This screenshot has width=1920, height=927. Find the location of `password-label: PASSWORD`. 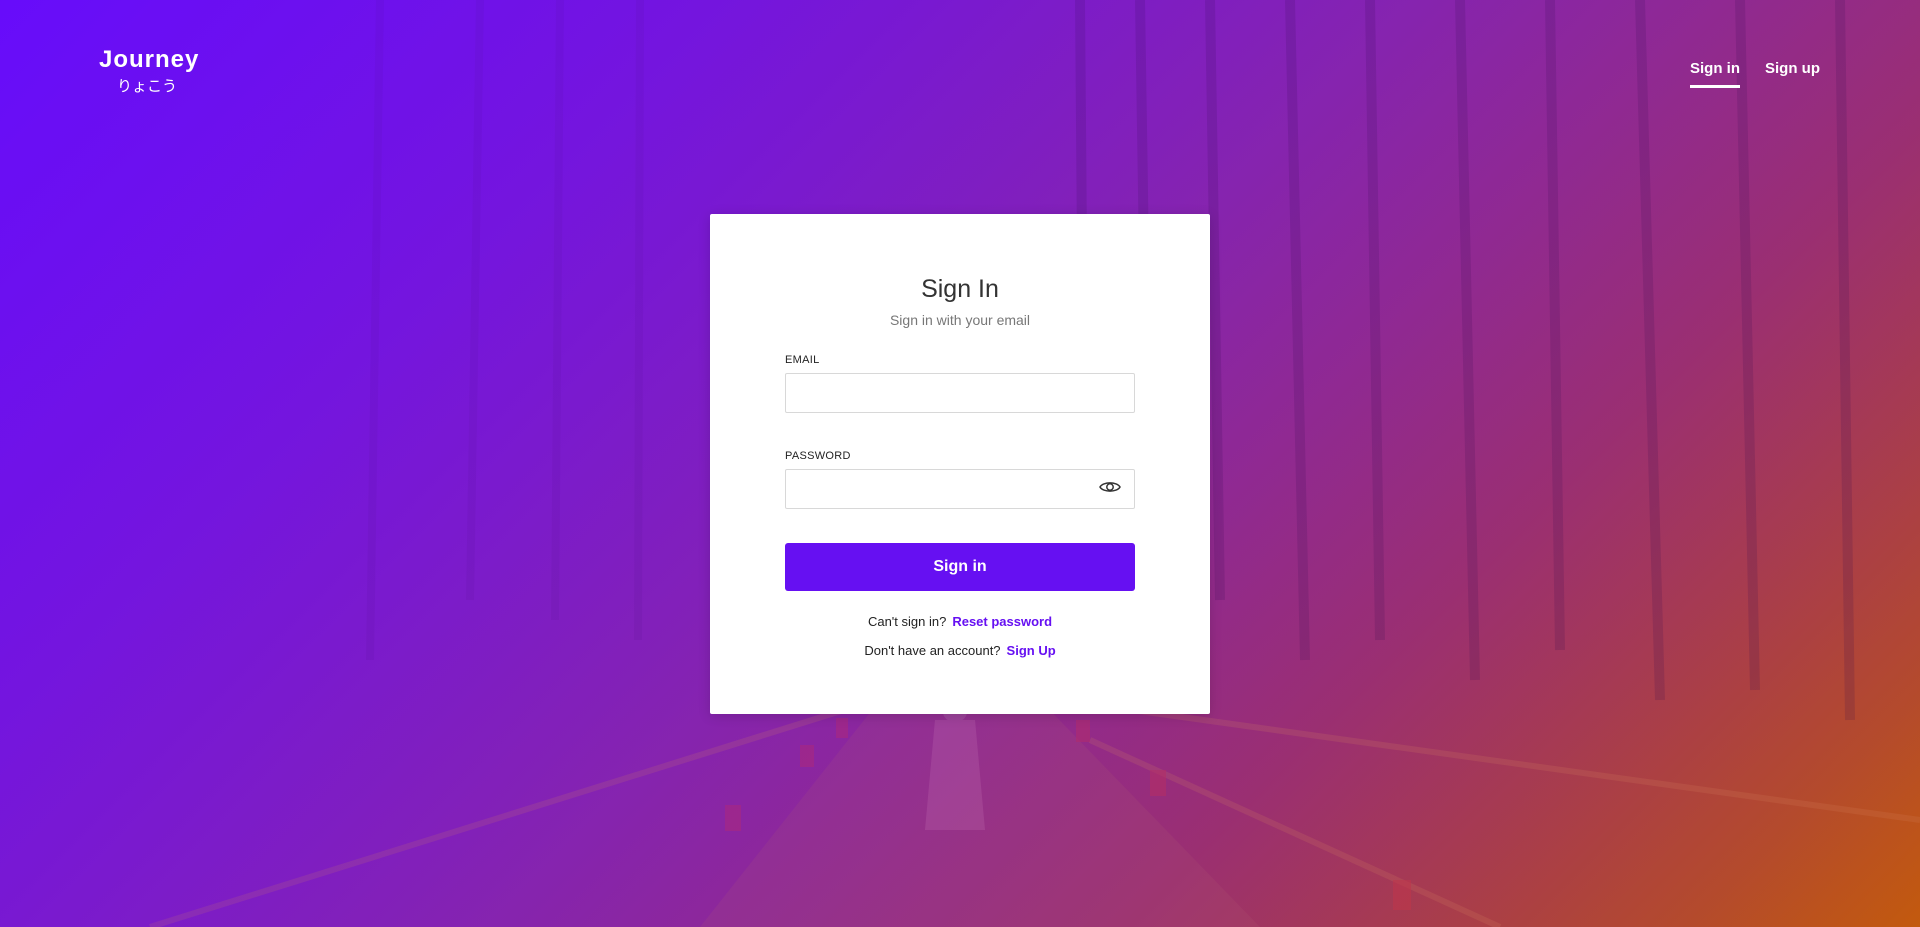

password-label: PASSWORD is located at coordinates (818, 456).